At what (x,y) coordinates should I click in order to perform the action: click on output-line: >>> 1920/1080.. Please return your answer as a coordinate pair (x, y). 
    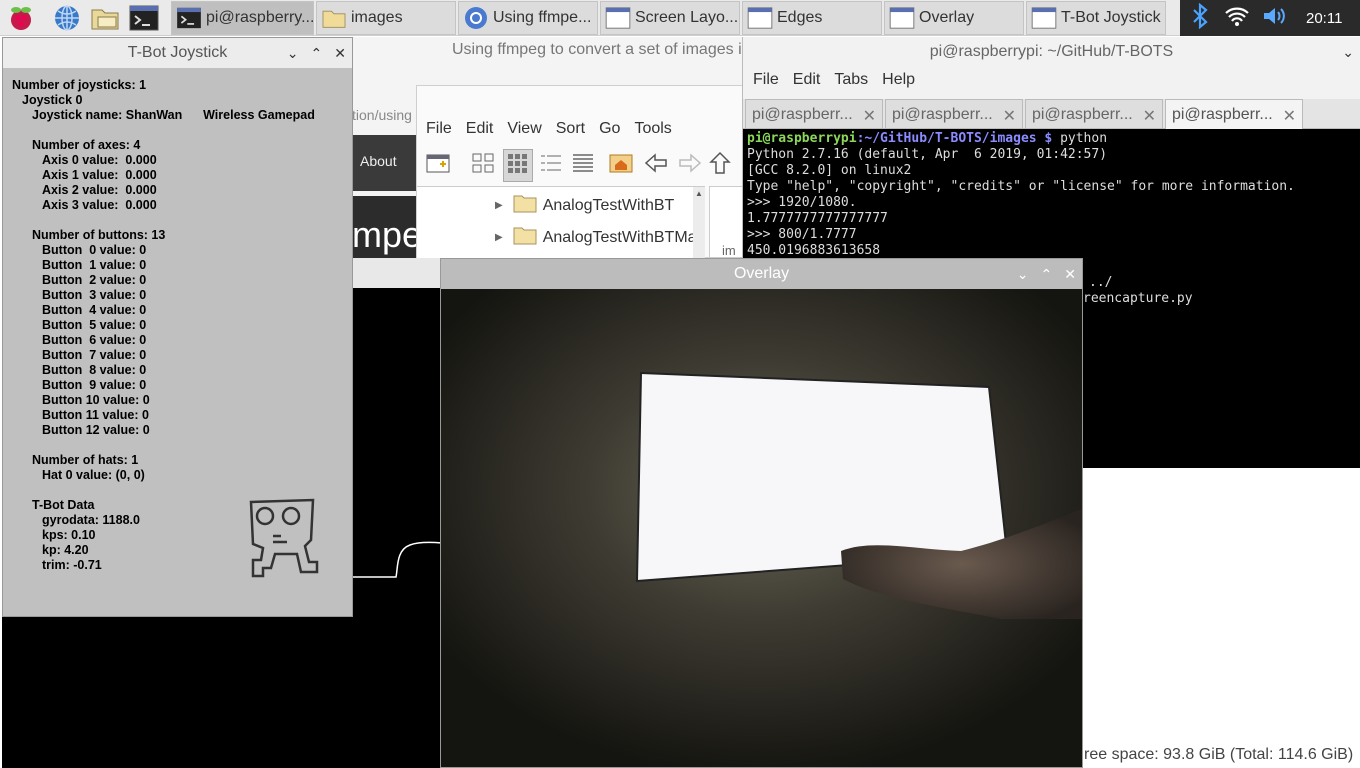
    Looking at the image, I should click on (802, 202).